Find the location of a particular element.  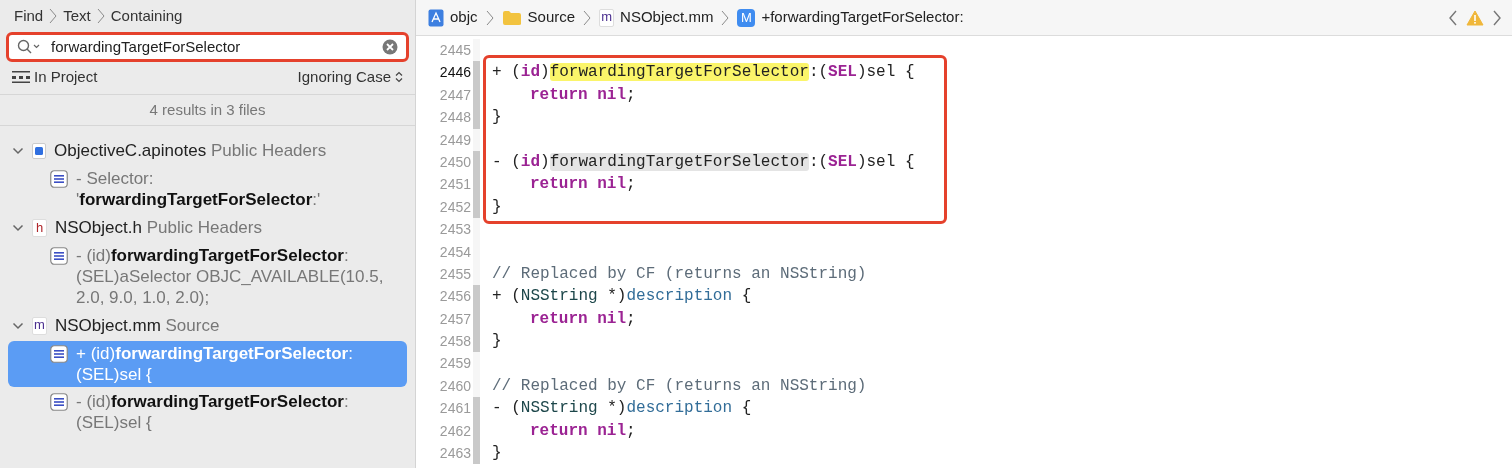

search-field: forwardingTargetForSelector is located at coordinates (207, 47).